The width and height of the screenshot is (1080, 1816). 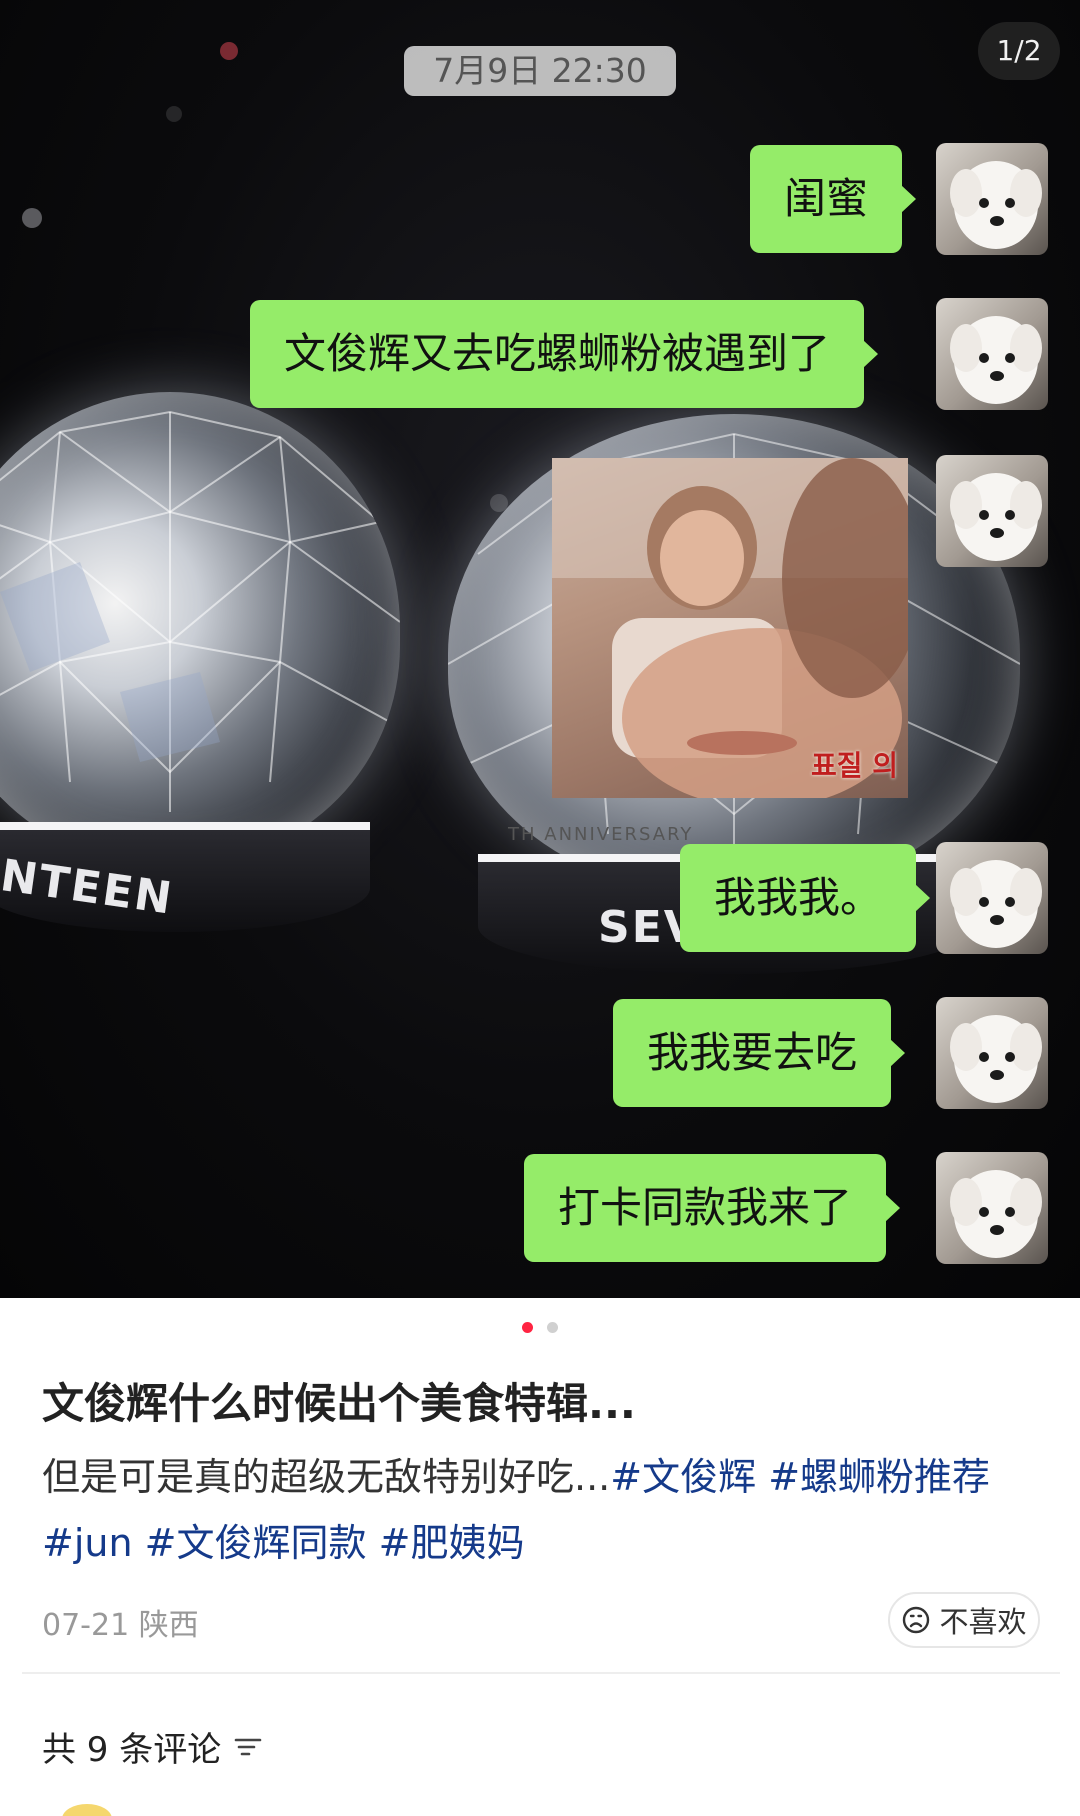 I want to click on post-location: 陕西, so click(x=168, y=1625).